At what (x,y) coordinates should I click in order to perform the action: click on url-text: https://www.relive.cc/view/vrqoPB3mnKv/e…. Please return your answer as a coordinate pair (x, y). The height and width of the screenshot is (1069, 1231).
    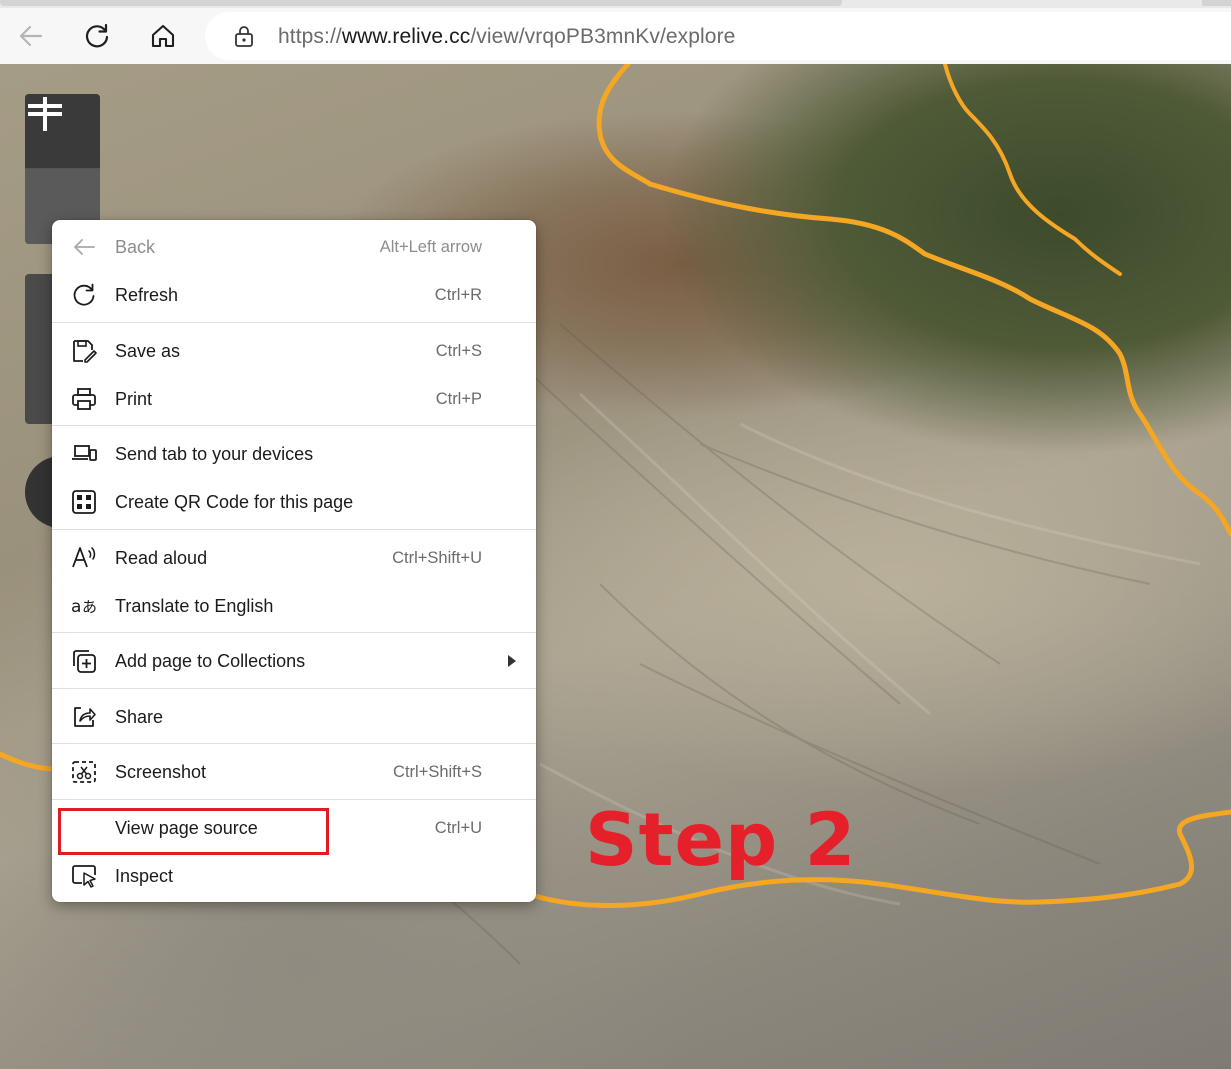
    Looking at the image, I should click on (506, 37).